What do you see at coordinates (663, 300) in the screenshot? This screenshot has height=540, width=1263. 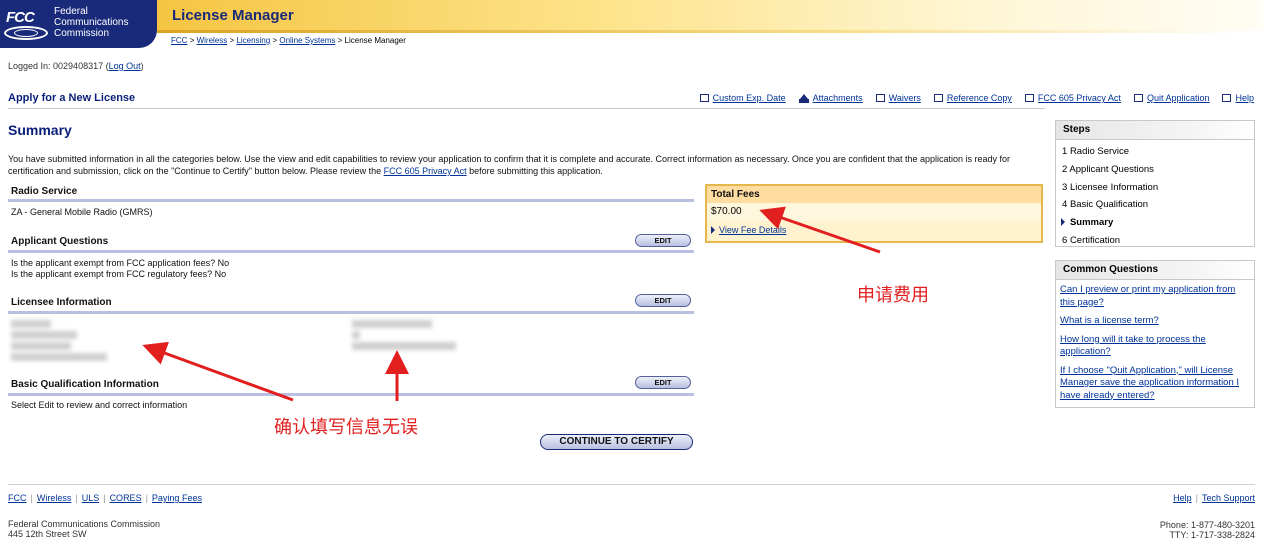 I see `edit-licensee-info-button: EDIT` at bounding box center [663, 300].